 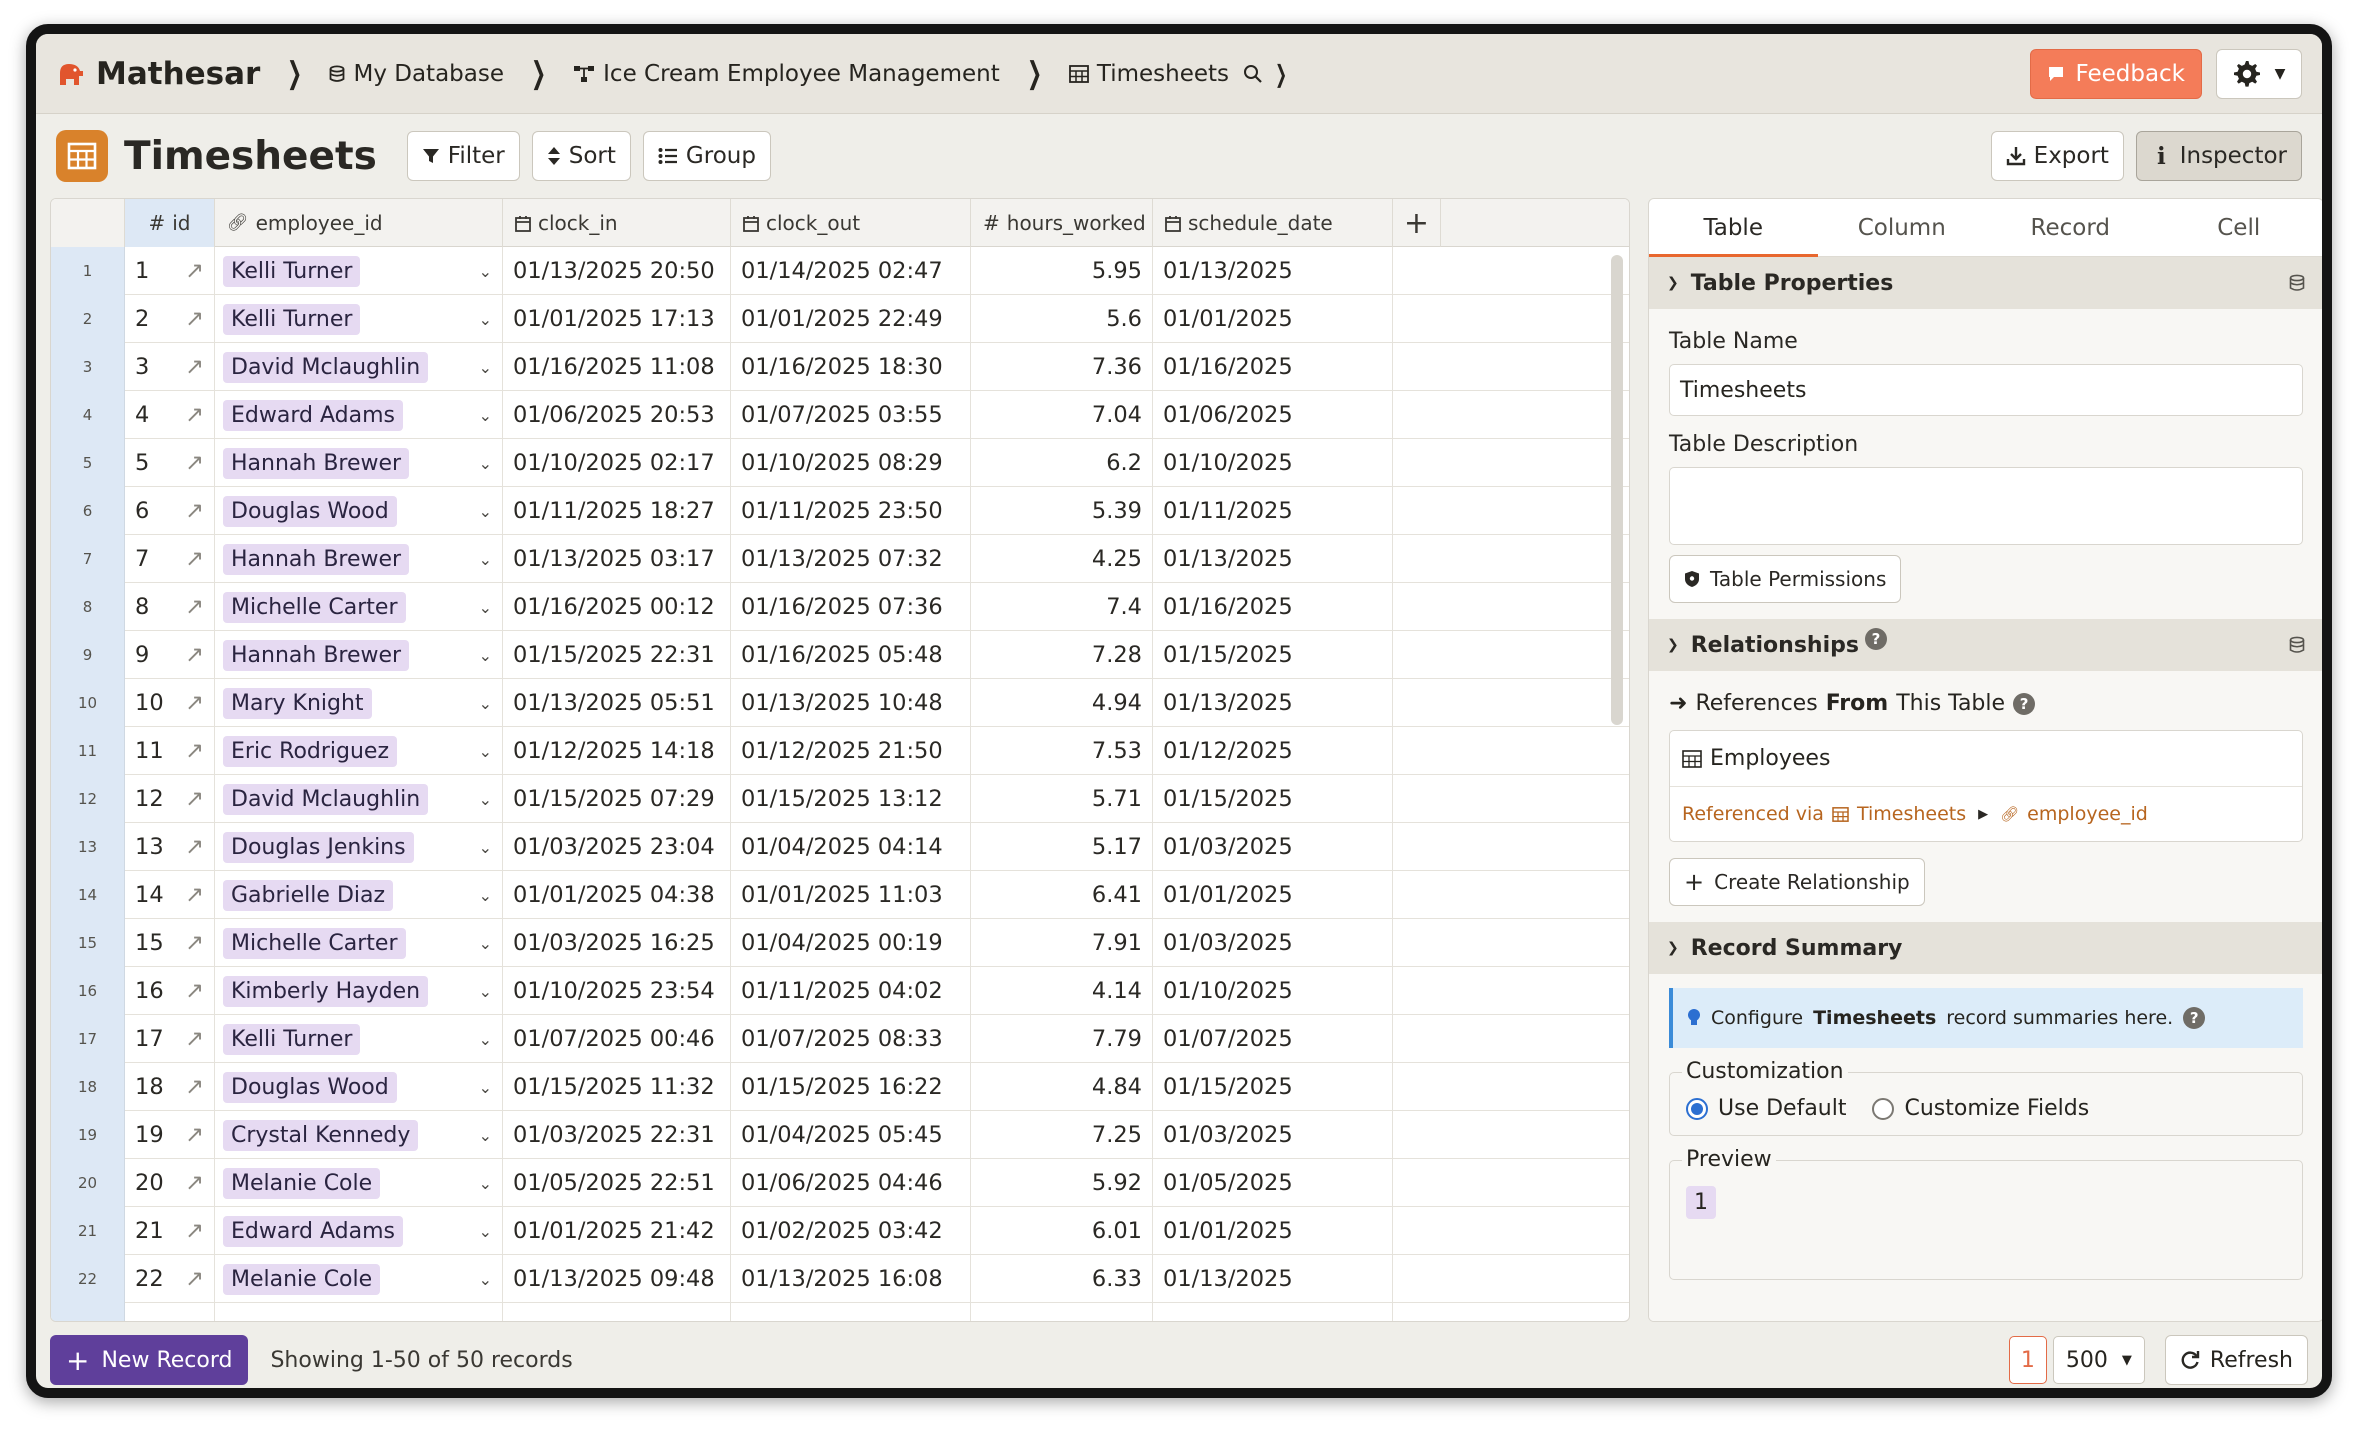 What do you see at coordinates (359, 271) in the screenshot?
I see `employee-cell: Kelli Turner ⌄` at bounding box center [359, 271].